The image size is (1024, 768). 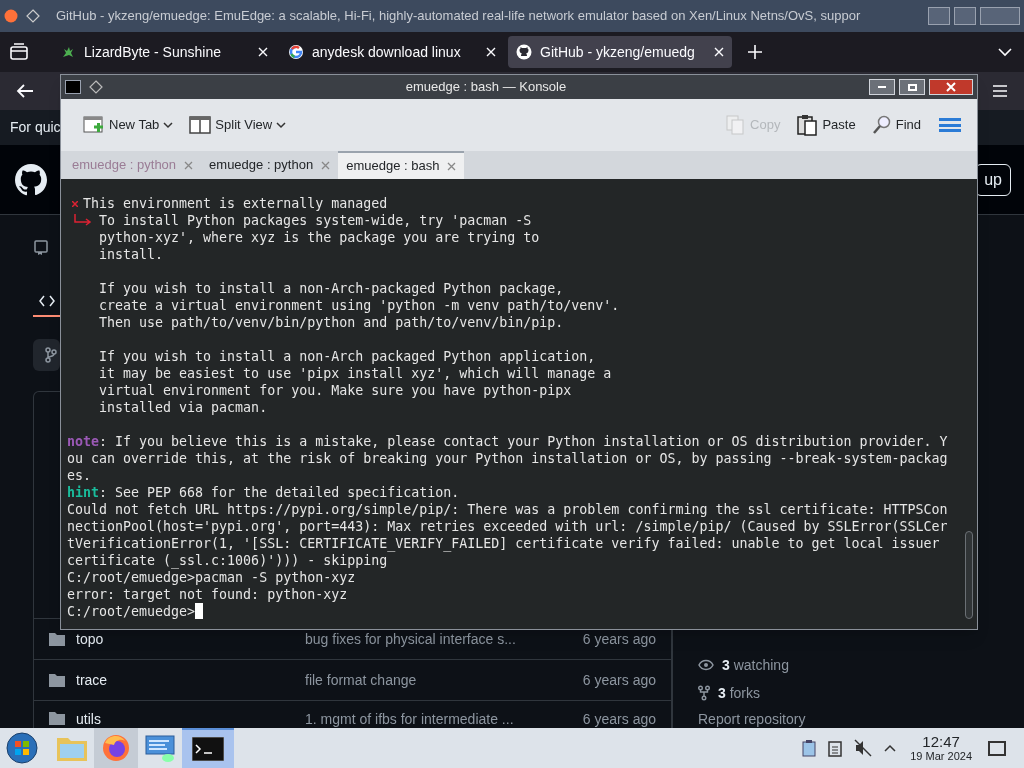 I want to click on split-view-icon, so click(x=200, y=125).